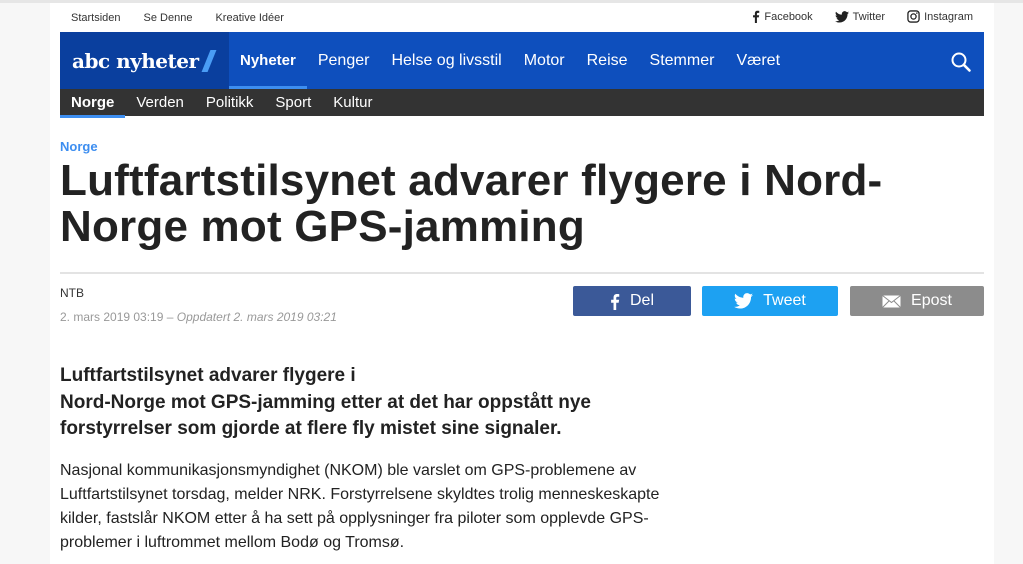 Image resolution: width=1023 pixels, height=564 pixels. What do you see at coordinates (931, 300) in the screenshot?
I see `share-email-label: Epost` at bounding box center [931, 300].